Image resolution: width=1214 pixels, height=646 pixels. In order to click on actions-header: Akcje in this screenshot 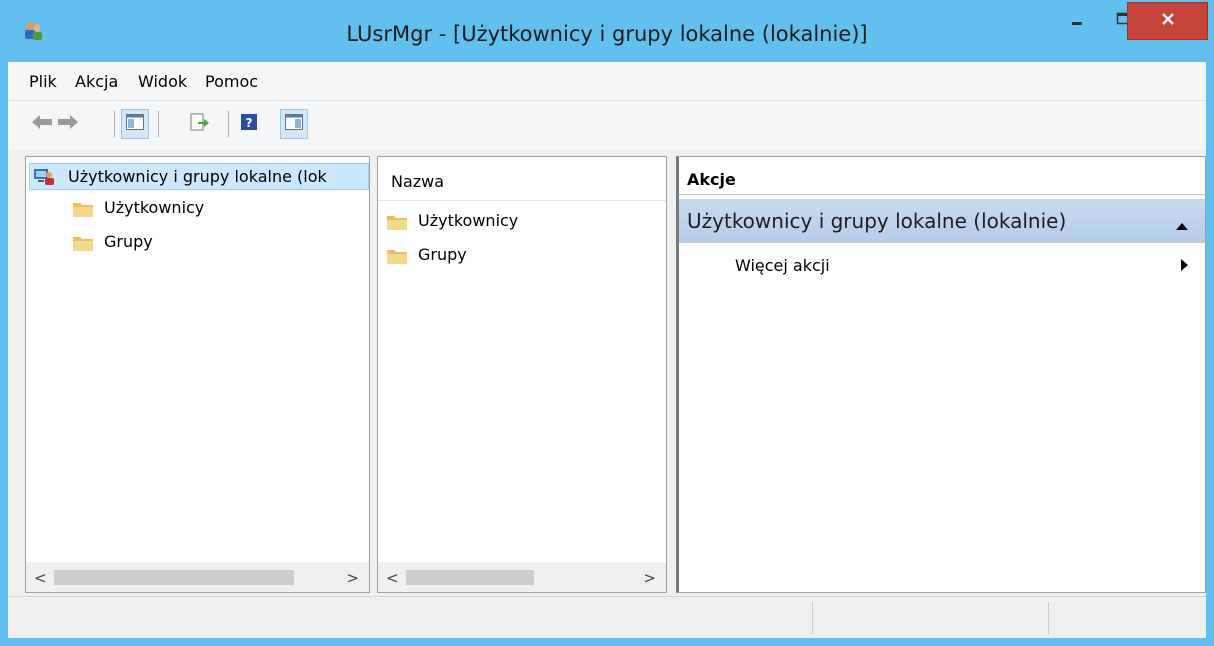, I will do `click(942, 178)`.